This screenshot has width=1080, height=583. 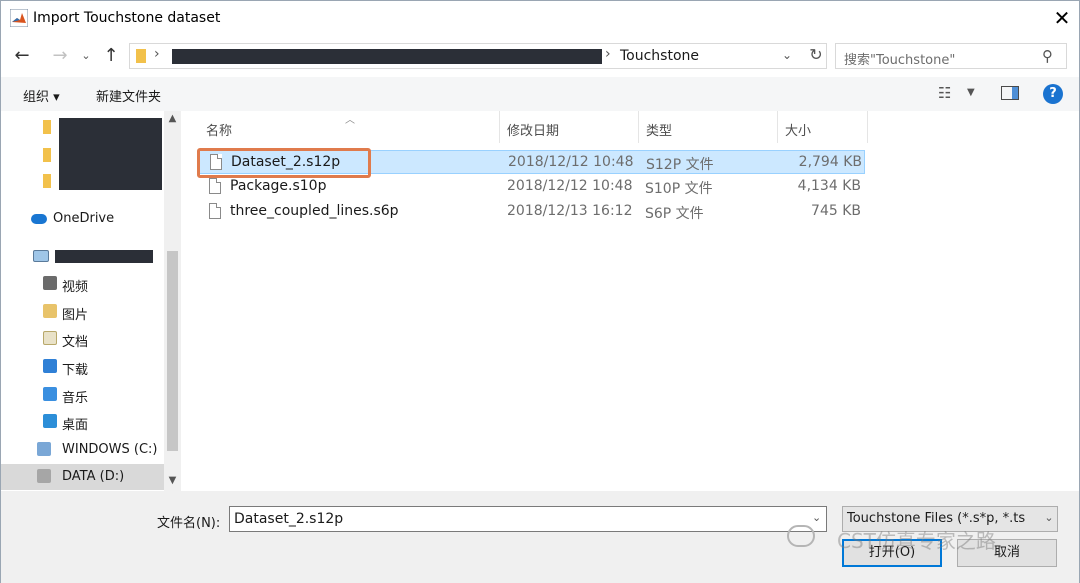 I want to click on command-toolbar: 组织 ▾ 新建文件夹 ☷ ▼ ?, so click(x=540, y=94).